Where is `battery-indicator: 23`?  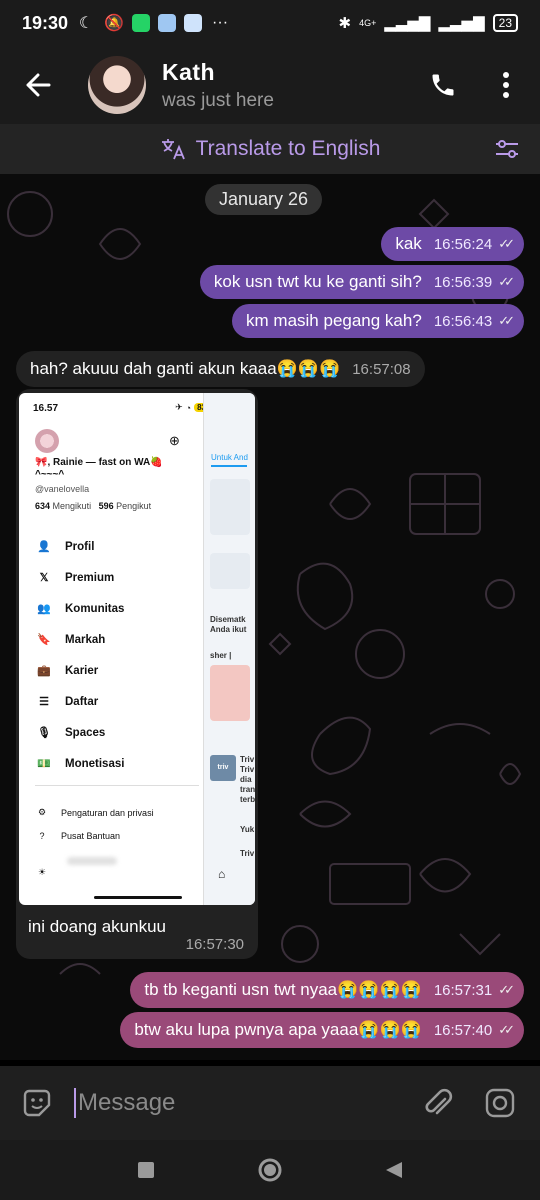
battery-indicator: 23 is located at coordinates (505, 23).